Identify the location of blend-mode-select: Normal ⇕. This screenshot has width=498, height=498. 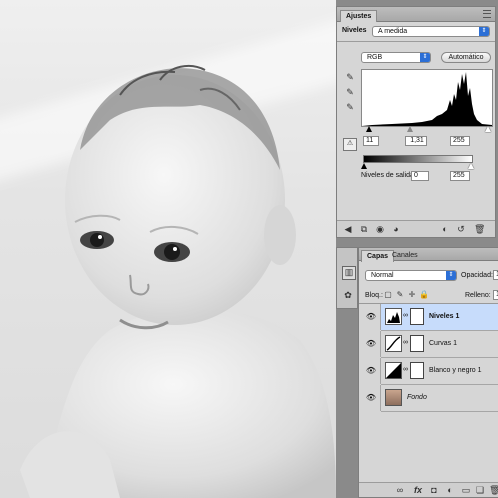
(411, 275).